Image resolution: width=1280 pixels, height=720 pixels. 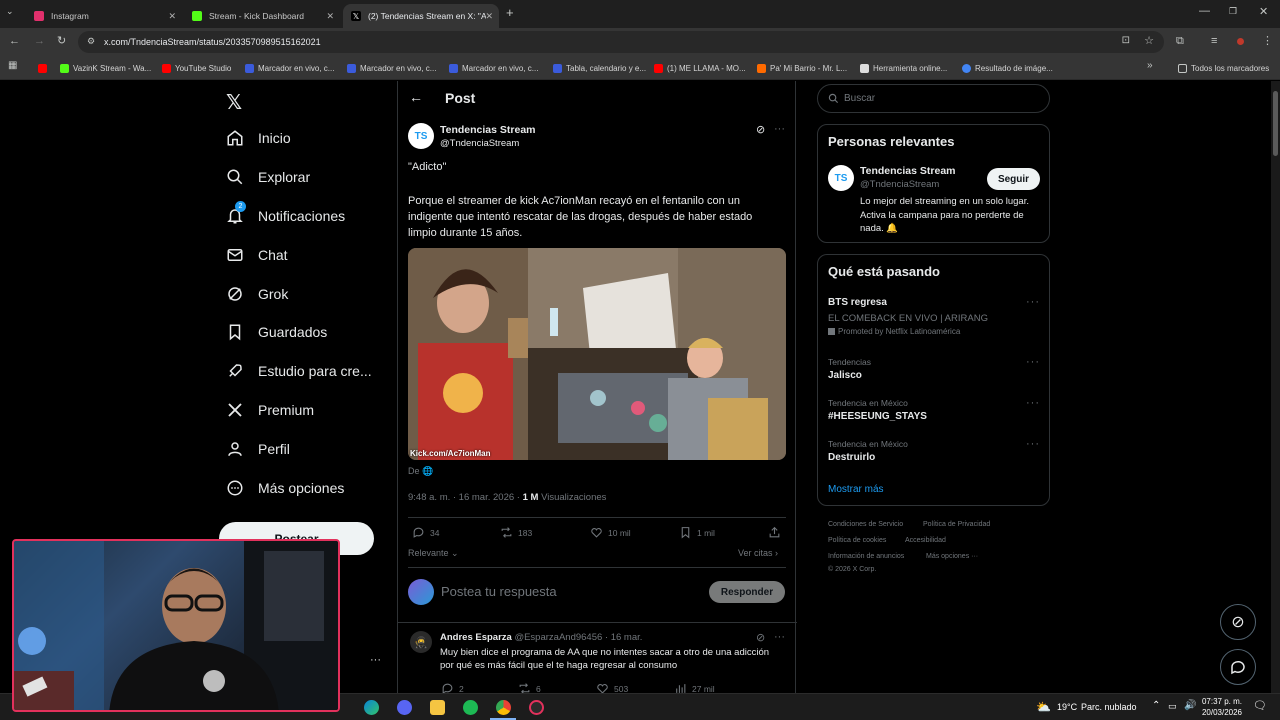 What do you see at coordinates (270, 410) in the screenshot?
I see `sidebar-item-premium: Premium` at bounding box center [270, 410].